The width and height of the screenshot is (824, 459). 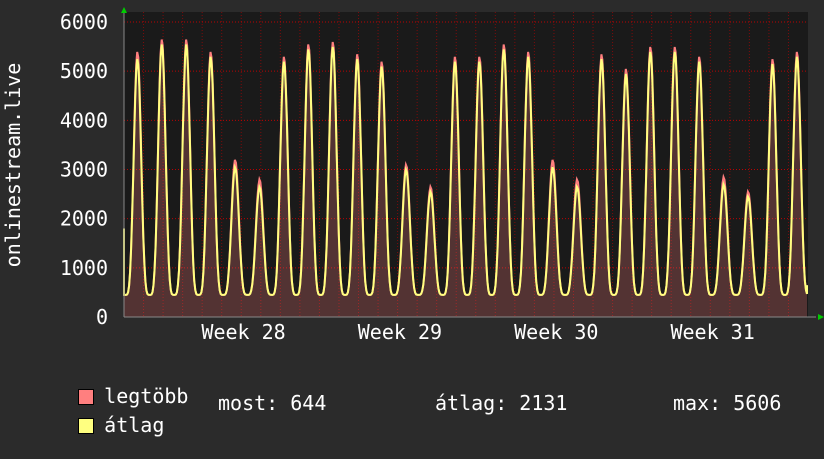 What do you see at coordinates (727, 403) in the screenshot?
I see `max-value-stat: max: 5606` at bounding box center [727, 403].